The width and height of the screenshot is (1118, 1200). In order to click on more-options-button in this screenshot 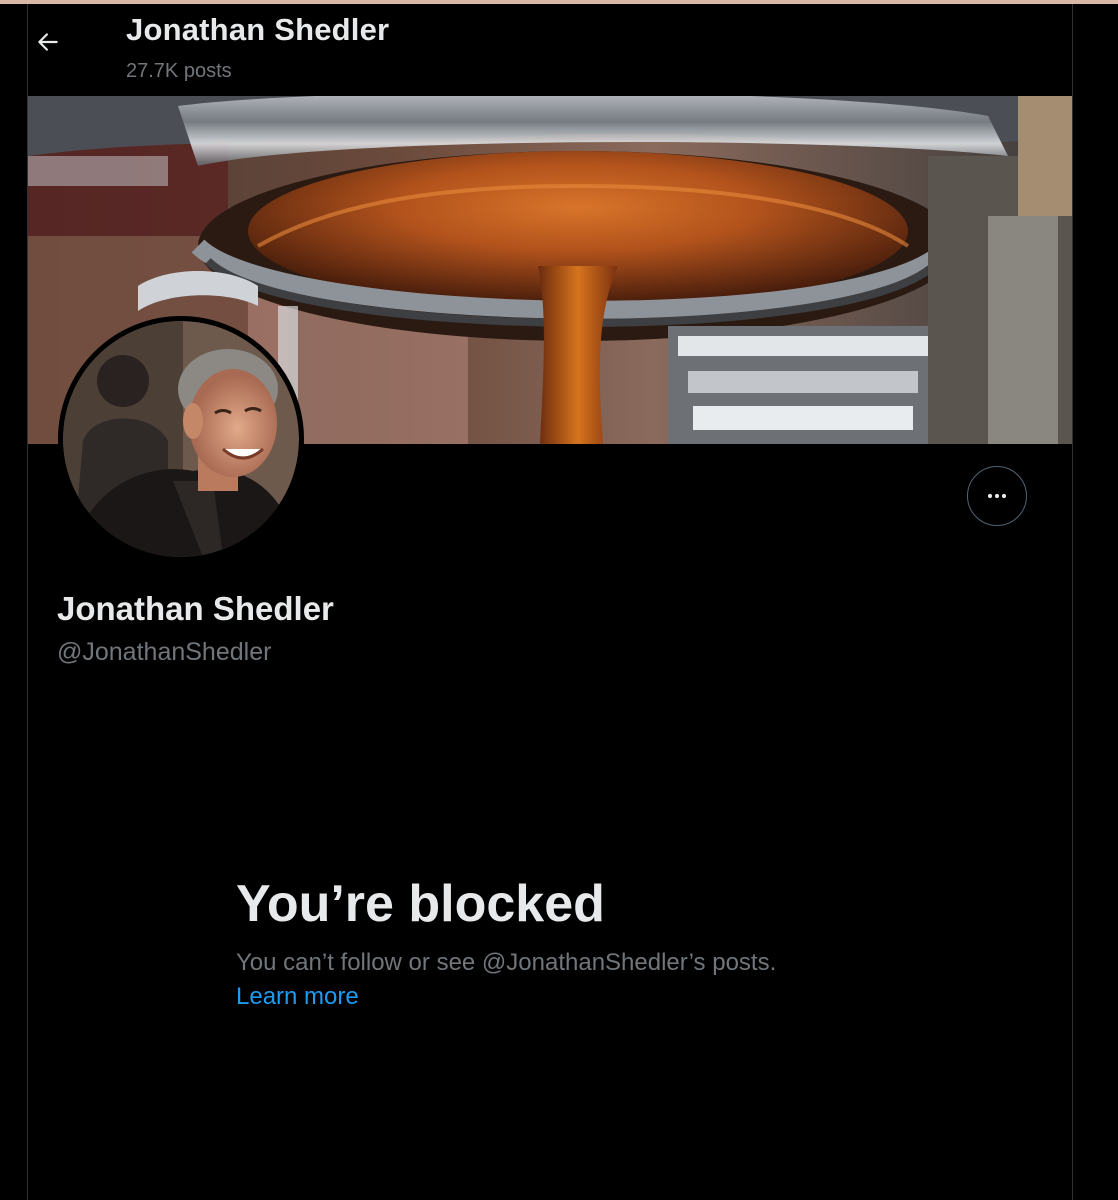, I will do `click(997, 496)`.